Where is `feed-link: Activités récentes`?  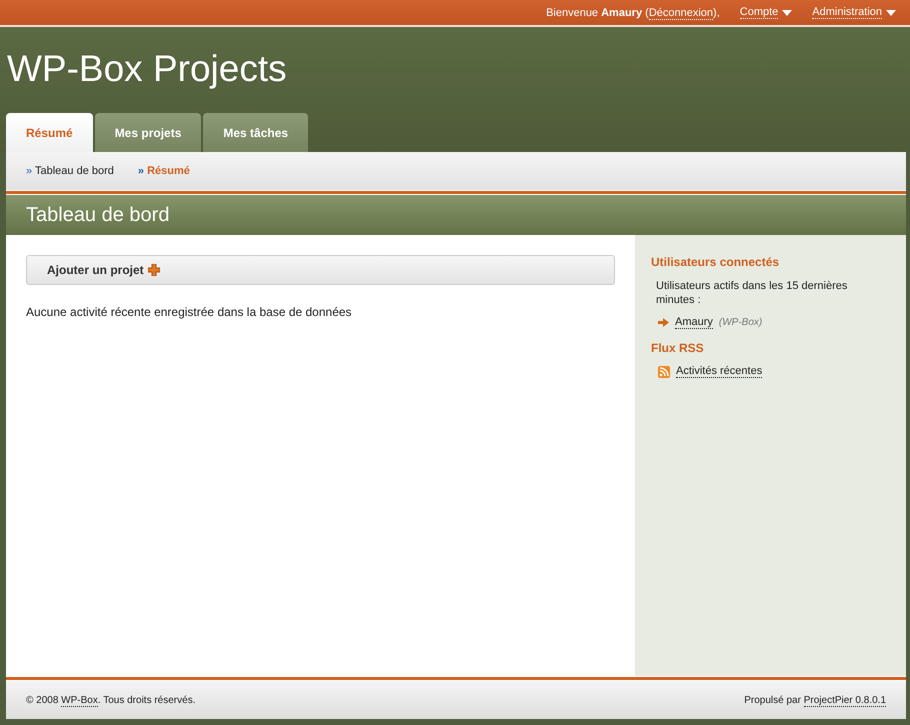
feed-link: Activités récentes is located at coordinates (719, 371).